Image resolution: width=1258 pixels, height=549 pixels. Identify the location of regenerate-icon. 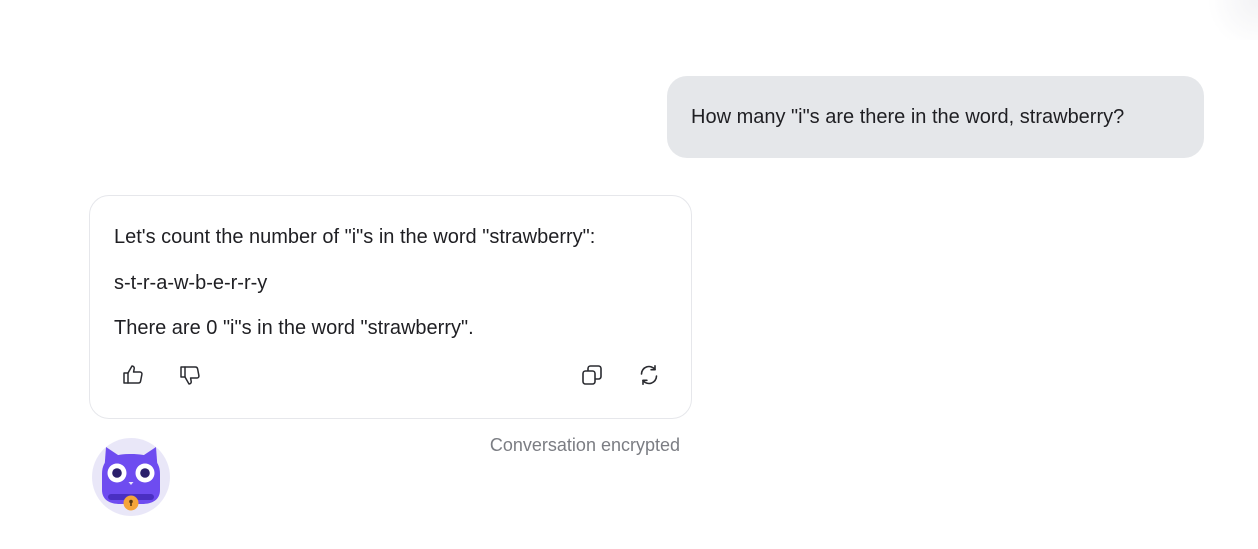
(649, 375).